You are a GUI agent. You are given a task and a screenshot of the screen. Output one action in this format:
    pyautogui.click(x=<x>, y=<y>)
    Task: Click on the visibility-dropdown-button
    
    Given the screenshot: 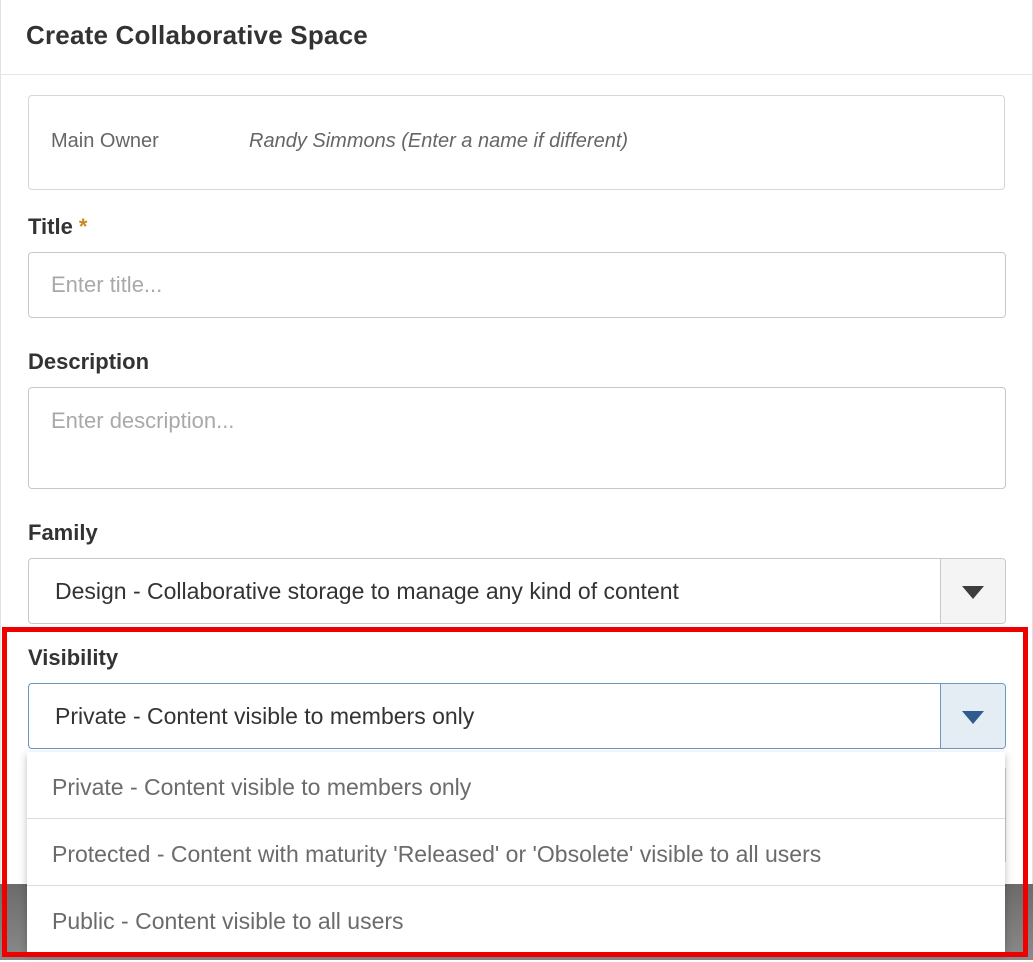 What is the action you would take?
    pyautogui.click(x=972, y=716)
    